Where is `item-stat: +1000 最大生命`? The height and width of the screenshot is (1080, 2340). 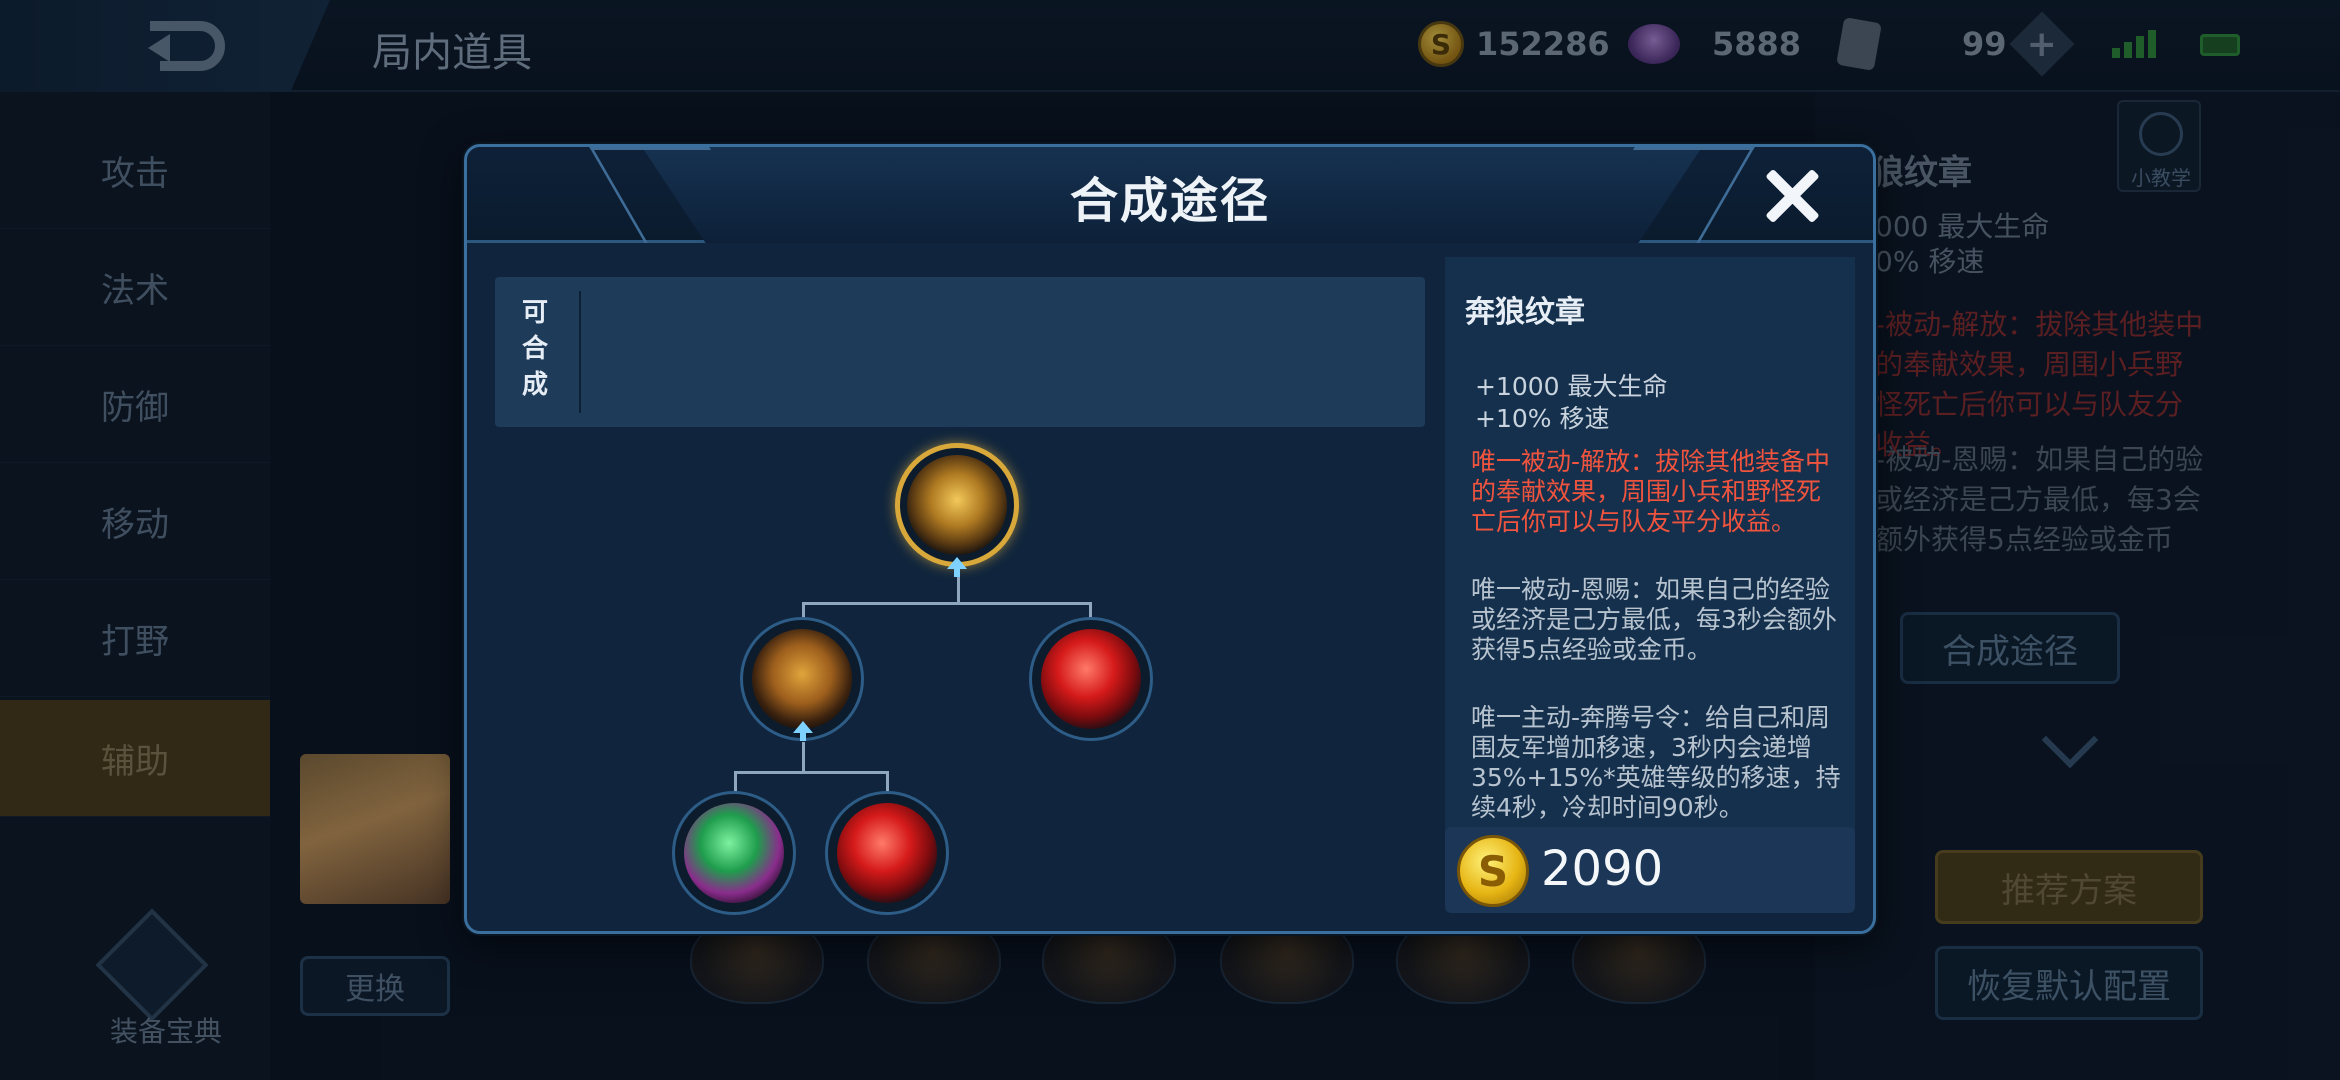
item-stat: +1000 最大生命 is located at coordinates (1571, 386).